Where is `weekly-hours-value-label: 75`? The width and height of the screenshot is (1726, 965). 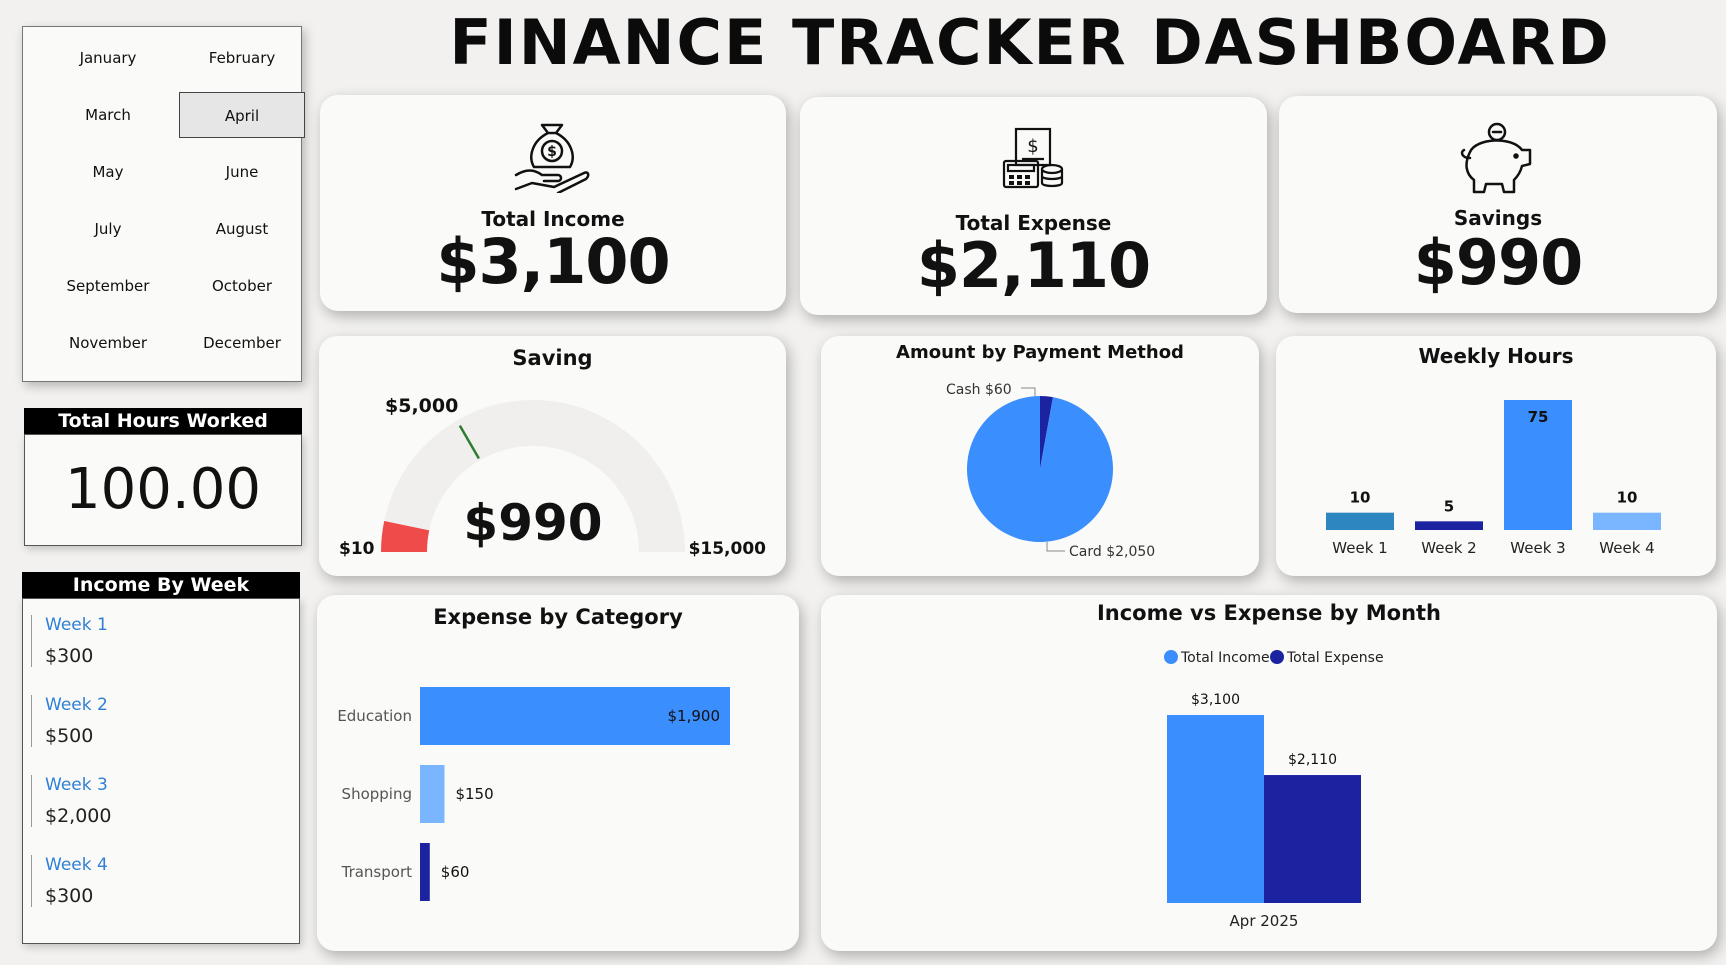 weekly-hours-value-label: 75 is located at coordinates (1538, 417).